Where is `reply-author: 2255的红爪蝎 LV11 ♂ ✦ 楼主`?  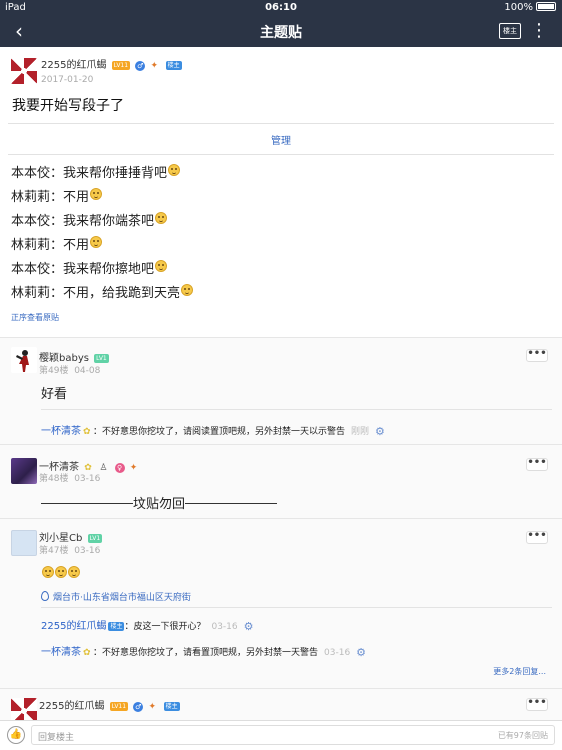
reply-author: 2255的红爪蝎 LV11 ♂ ✦ 楼主 is located at coordinates (109, 704).